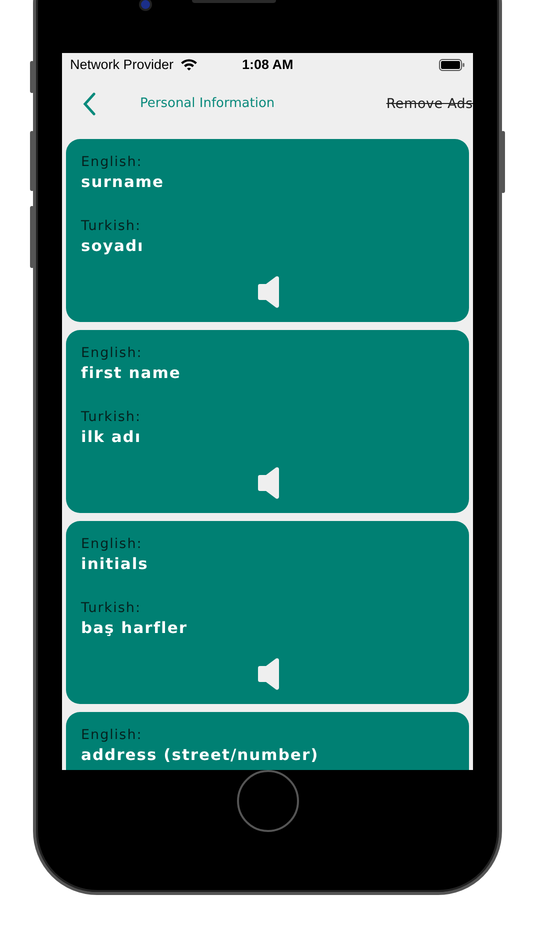  Describe the element at coordinates (111, 437) in the screenshot. I see `turkish-word: ilk adı` at that location.